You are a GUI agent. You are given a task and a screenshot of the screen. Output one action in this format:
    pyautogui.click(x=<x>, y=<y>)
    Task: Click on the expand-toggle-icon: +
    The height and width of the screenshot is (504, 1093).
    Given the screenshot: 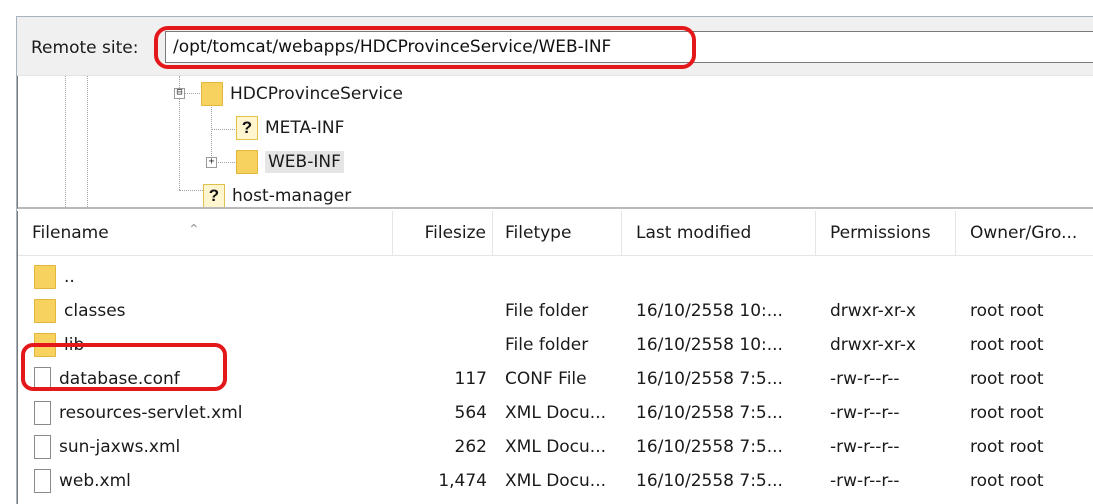 What is the action you would take?
    pyautogui.click(x=211, y=162)
    